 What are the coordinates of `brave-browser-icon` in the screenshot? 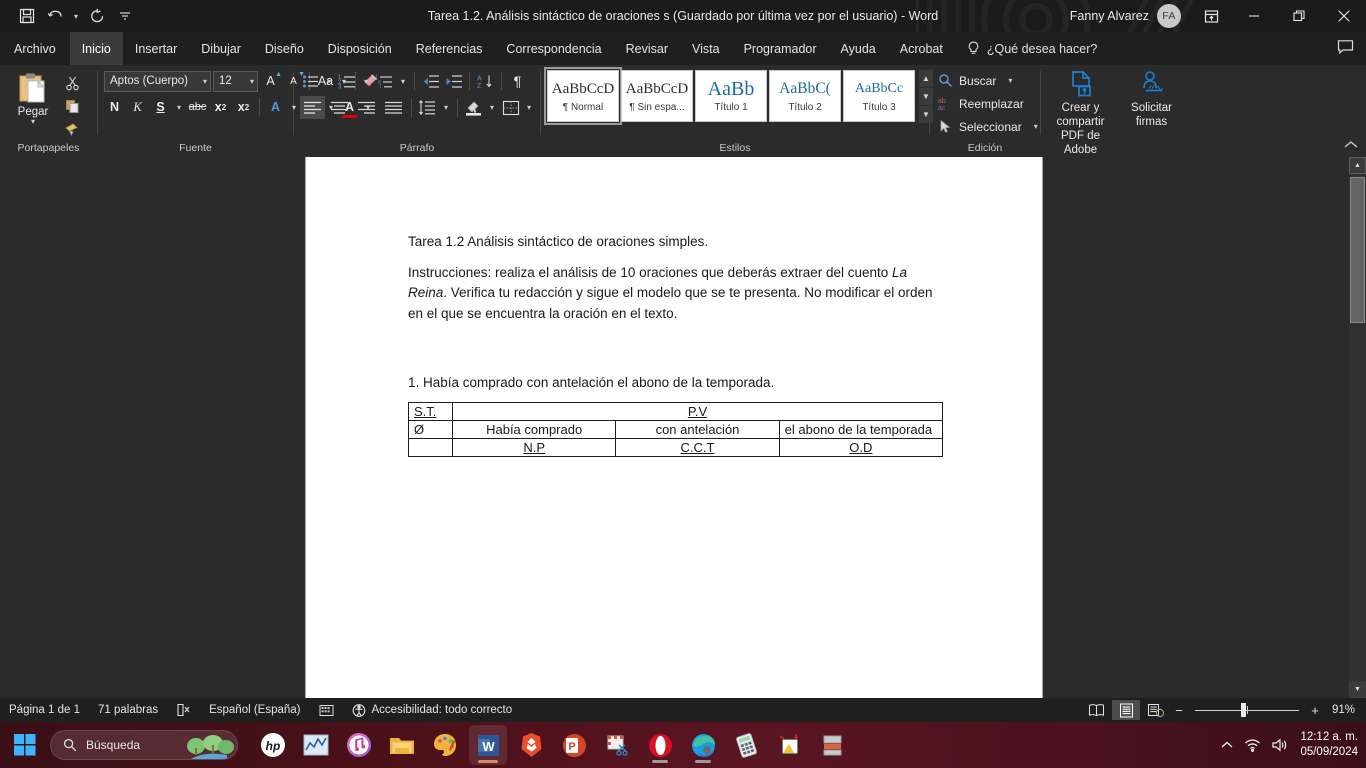 It's located at (531, 745).